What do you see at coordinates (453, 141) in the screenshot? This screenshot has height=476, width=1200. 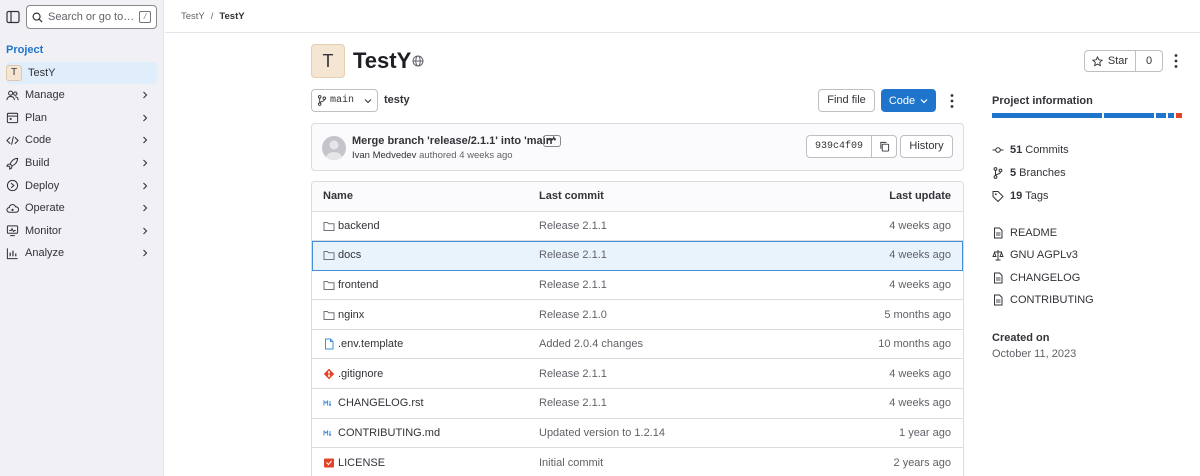 I see `commit-message-link: Merge branch 'release/2.1.1' into 'main'` at bounding box center [453, 141].